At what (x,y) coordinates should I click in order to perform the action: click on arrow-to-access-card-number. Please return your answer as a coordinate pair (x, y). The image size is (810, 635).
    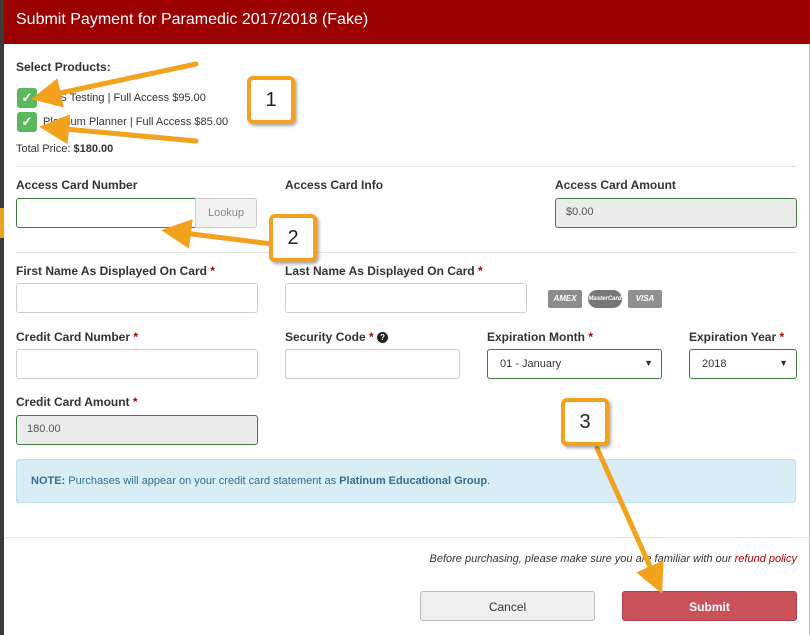
    Looking at the image, I should click on (218, 233).